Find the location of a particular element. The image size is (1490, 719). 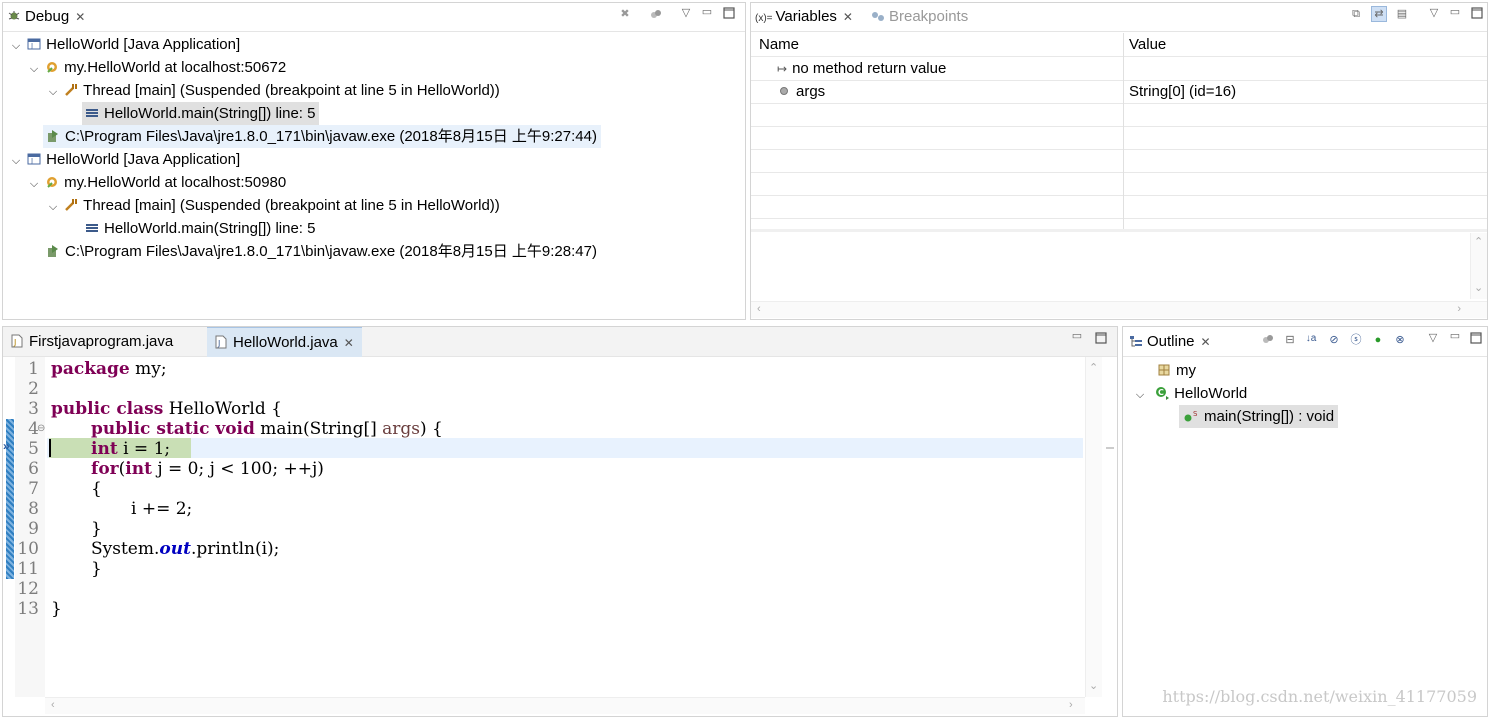

tab-debug: Debug ✕ is located at coordinates (46, 17).